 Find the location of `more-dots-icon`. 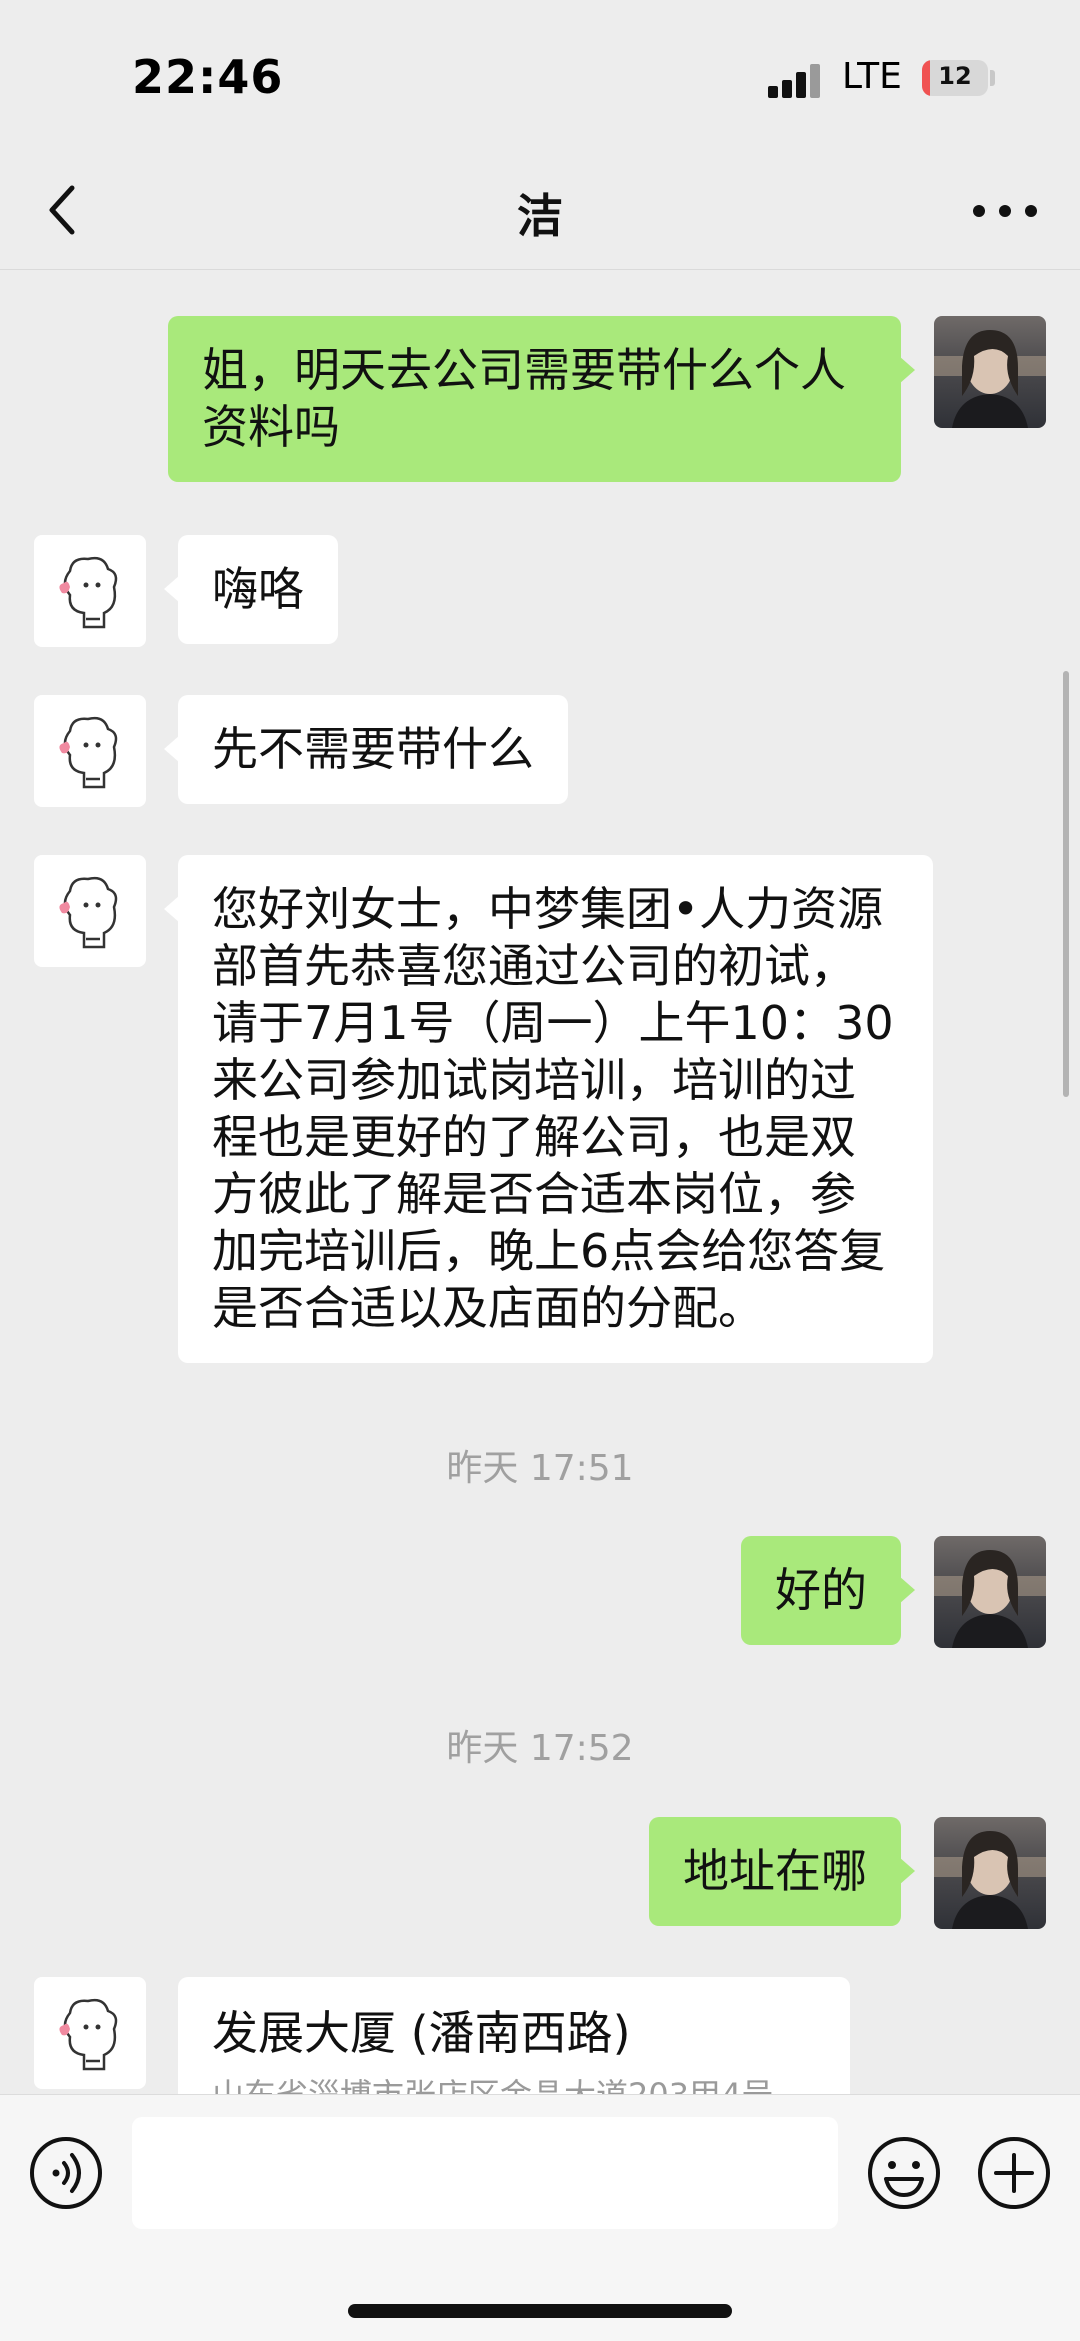

more-dots-icon is located at coordinates (1005, 211).